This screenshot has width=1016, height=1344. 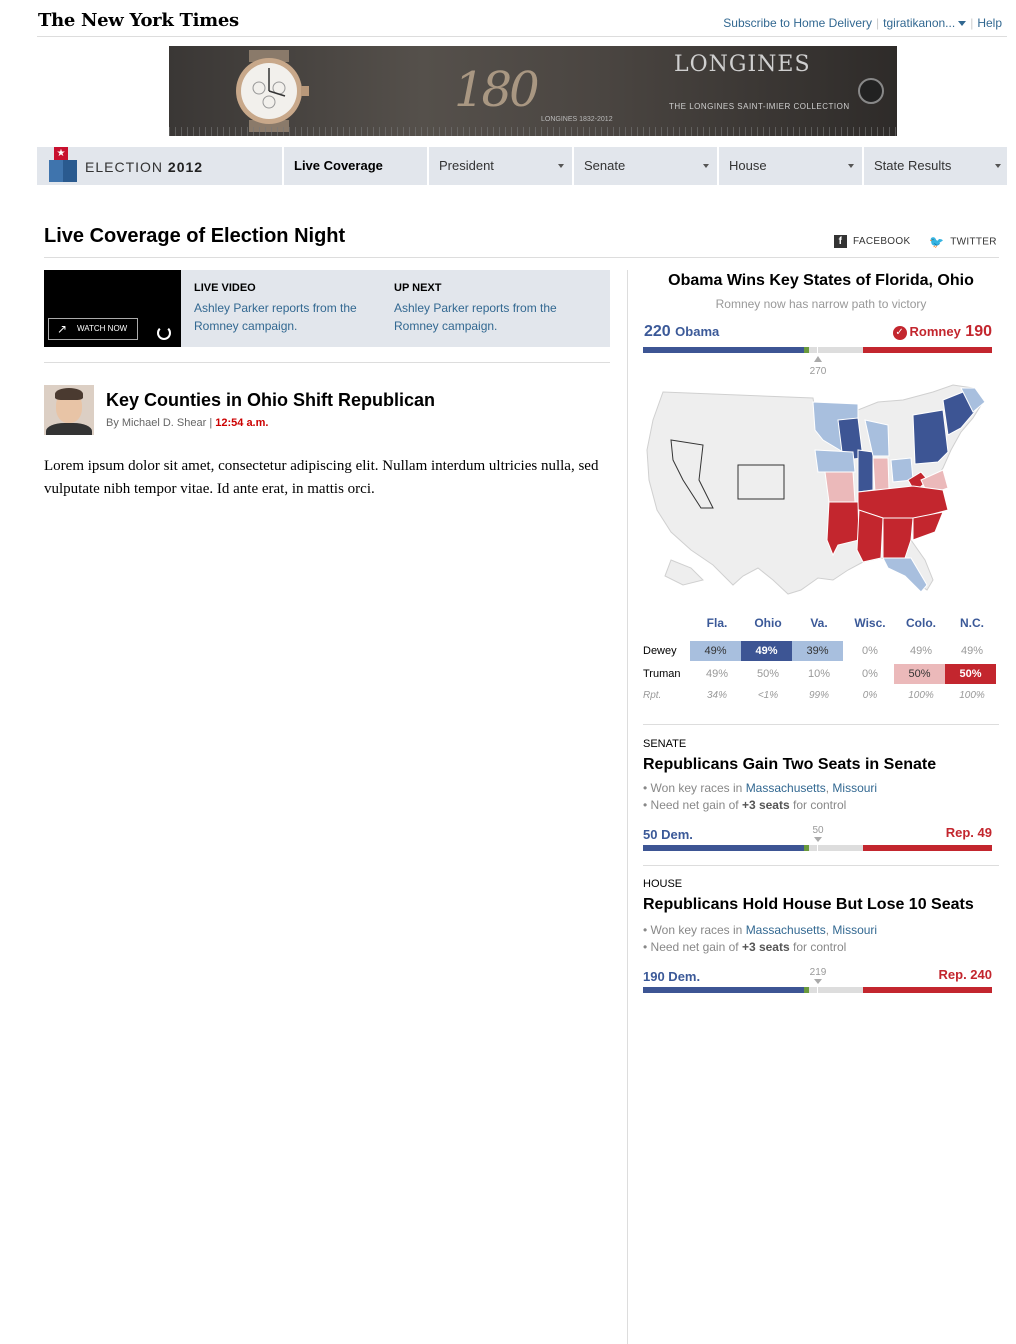 I want to click on nyt-logo: The New York Times, so click(x=138, y=20).